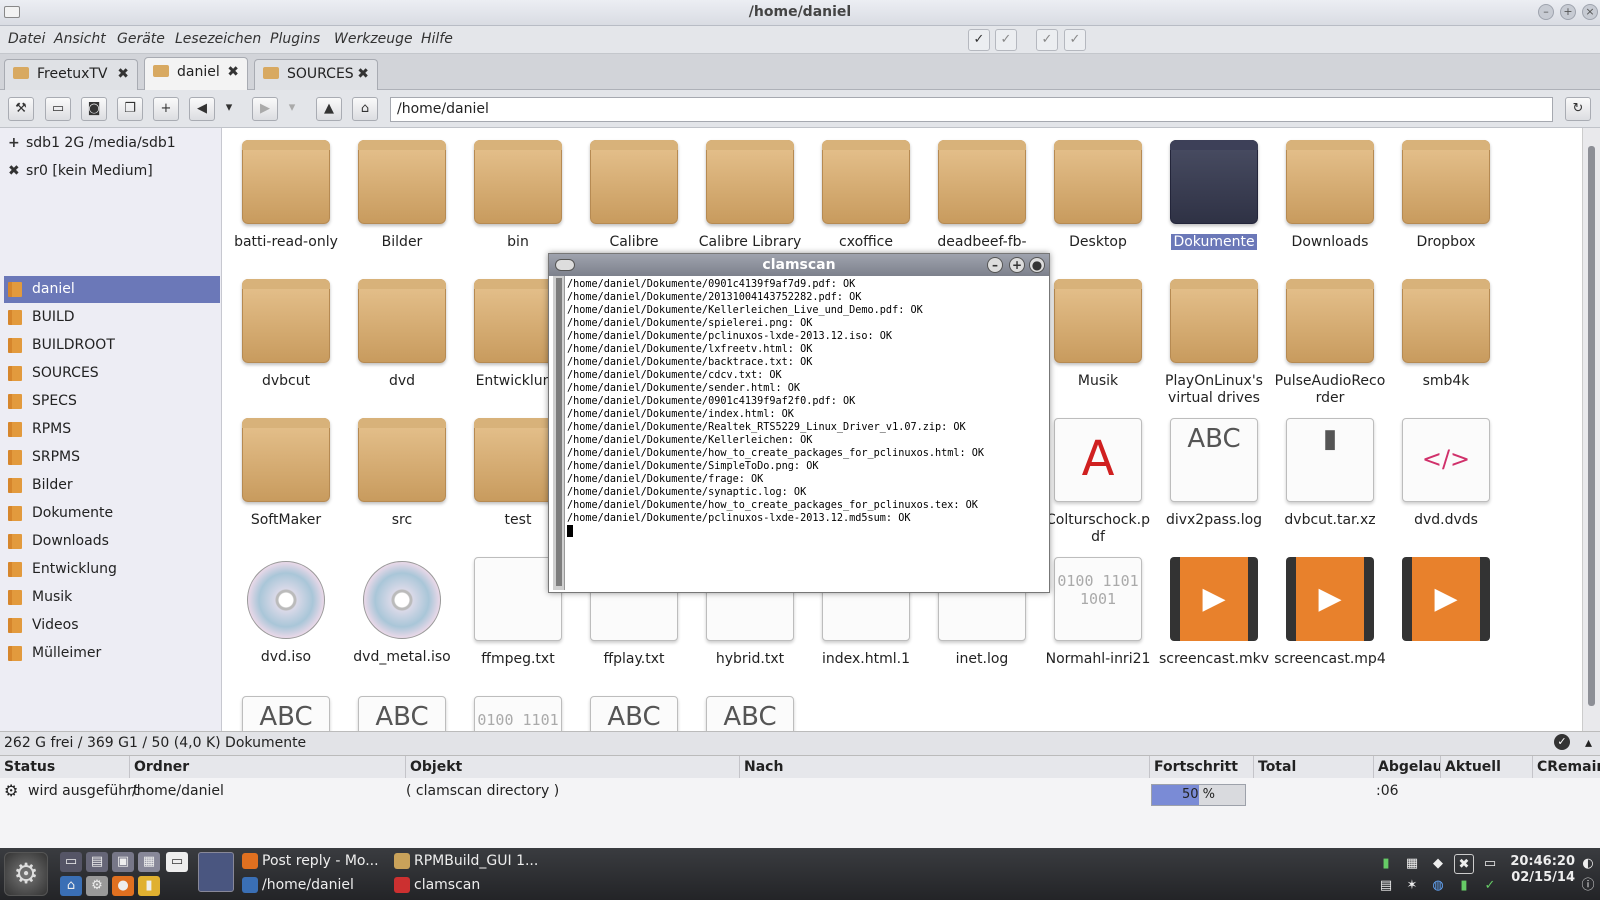 The image size is (1600, 900). Describe the element at coordinates (141, 39) in the screenshot. I see `menu-geraete: Geräte` at that location.